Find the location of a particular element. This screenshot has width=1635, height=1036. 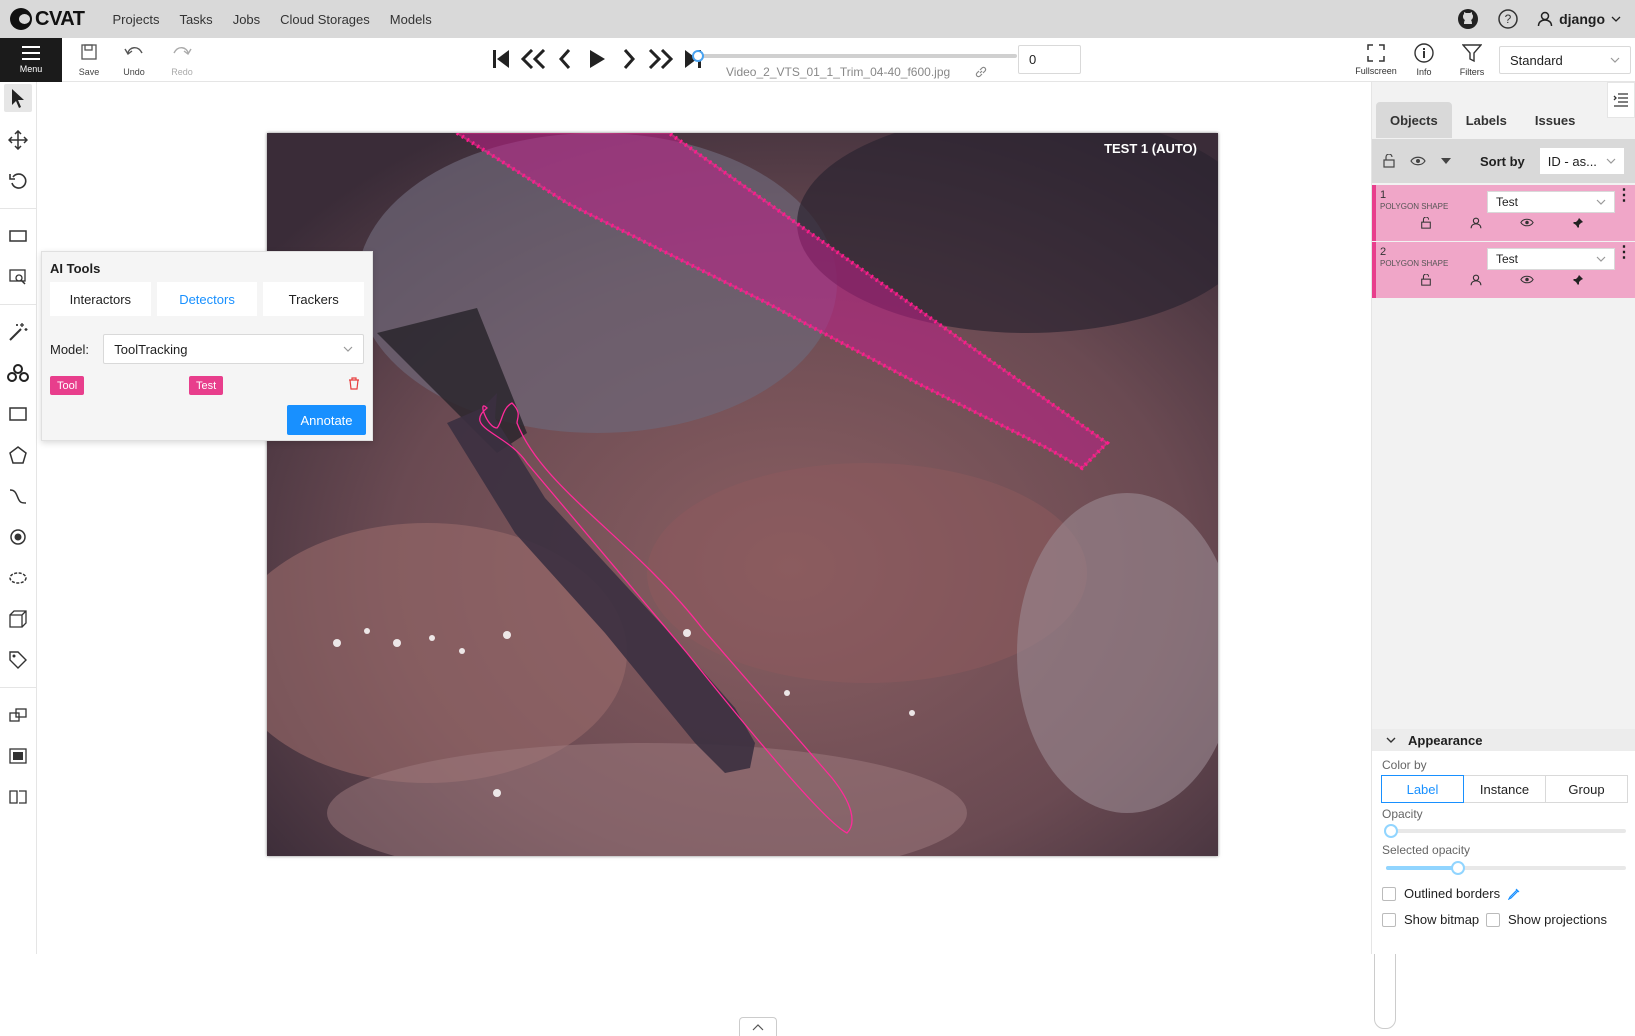

menu-button: Menu is located at coordinates (31, 60).